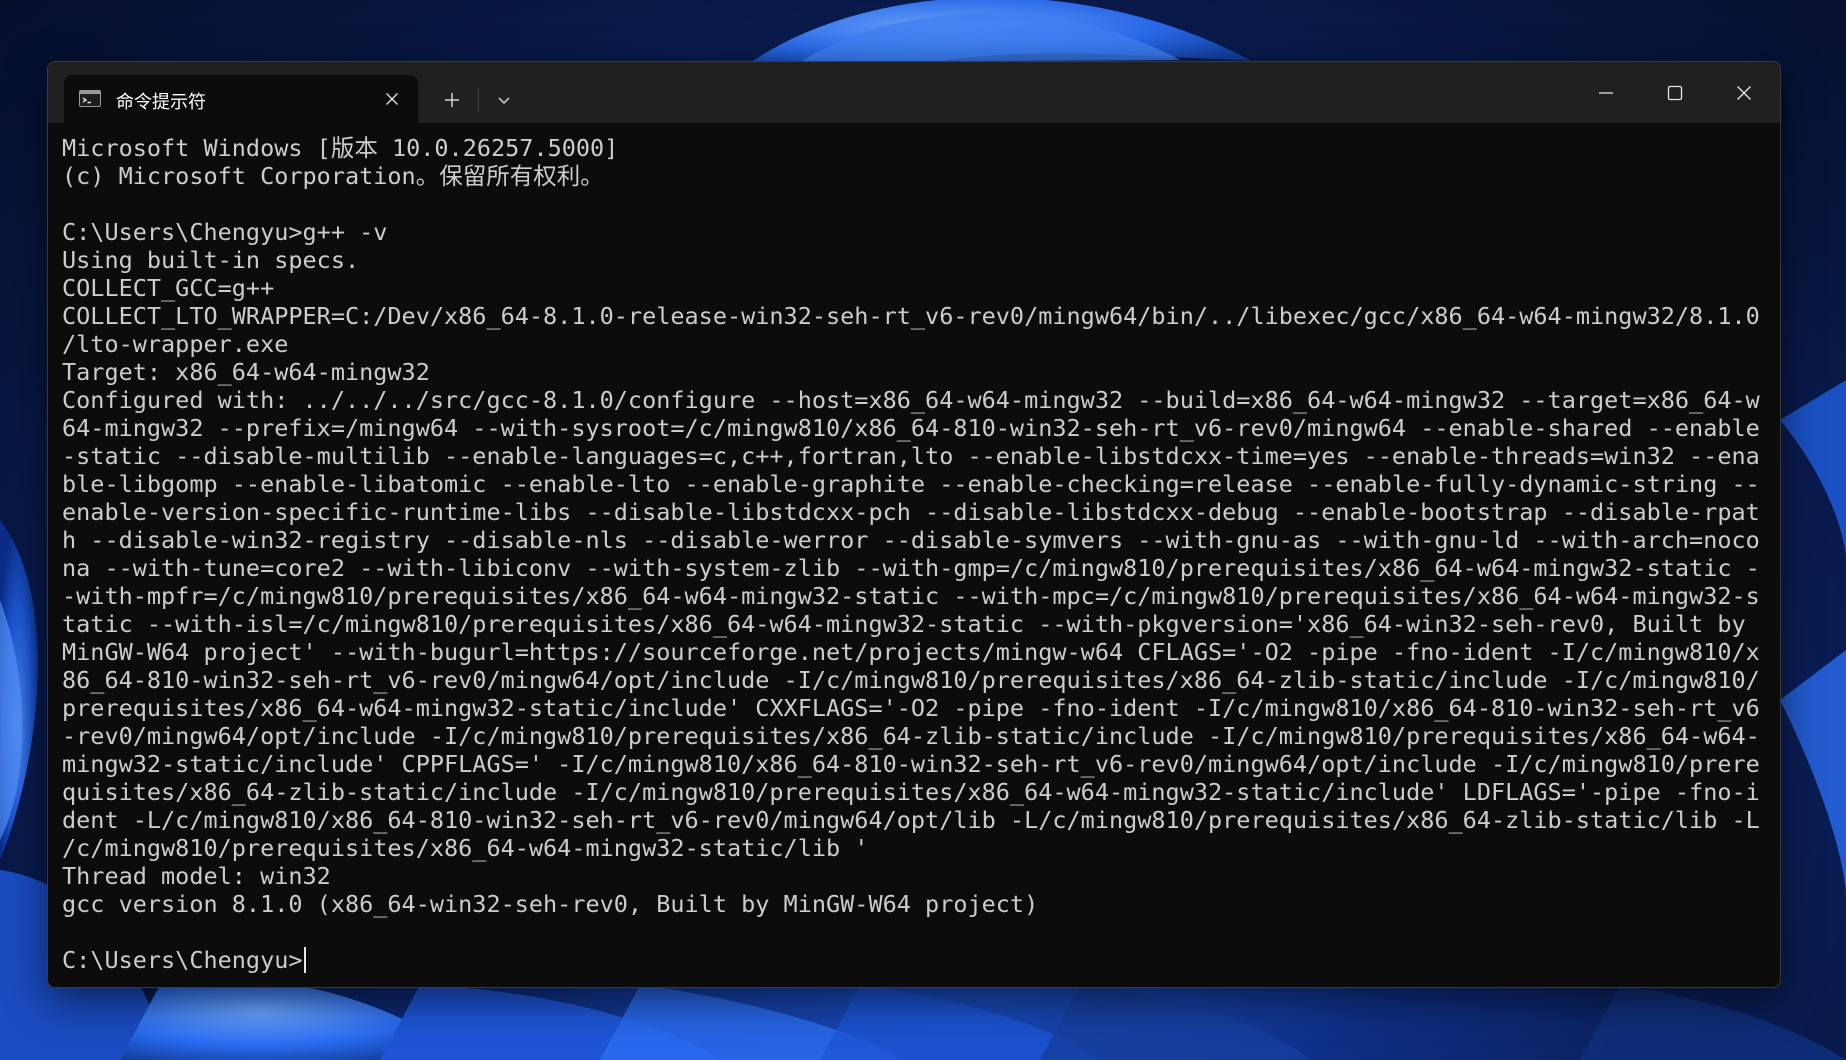 This screenshot has width=1846, height=1060. I want to click on console-line: /lto-wrapper.exe, so click(175, 344).